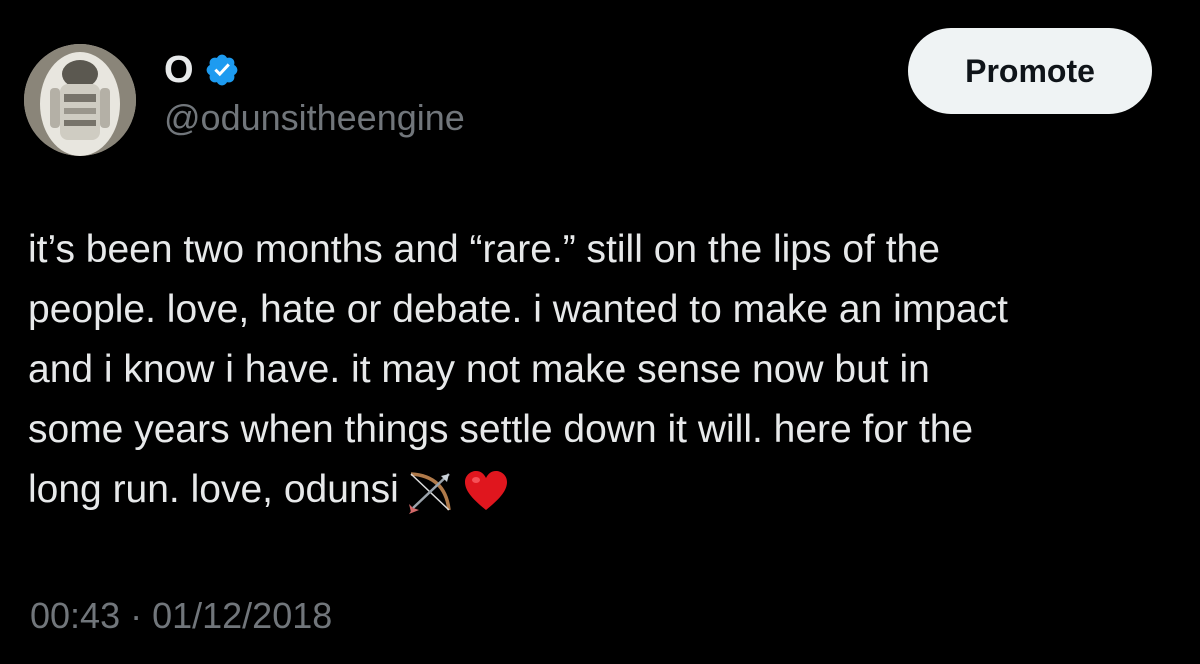  Describe the element at coordinates (314, 118) in the screenshot. I see `handle: @odunsitheengine` at that location.